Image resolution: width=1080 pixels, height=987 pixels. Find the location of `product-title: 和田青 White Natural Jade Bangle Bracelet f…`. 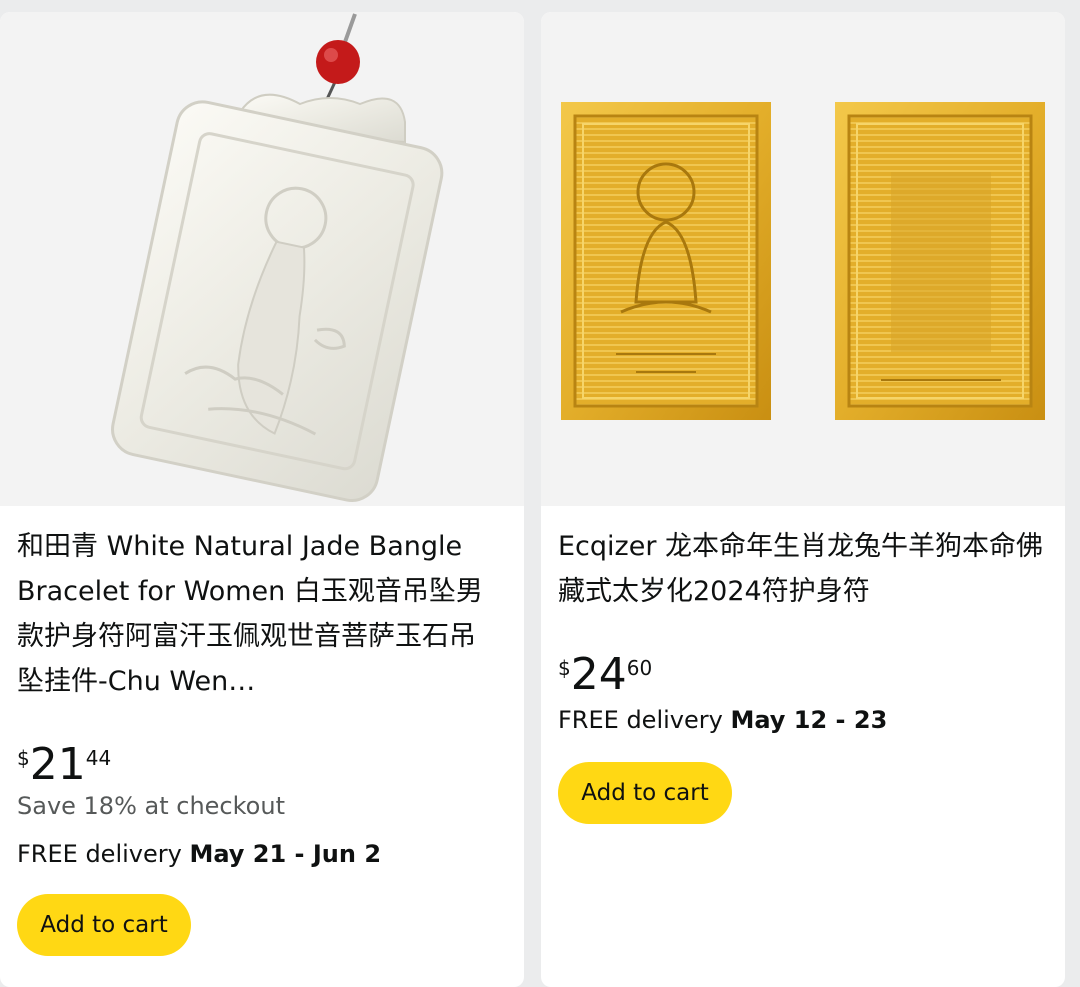

product-title: 和田青 White Natural Jade Bangle Bracelet f… is located at coordinates (259, 614).